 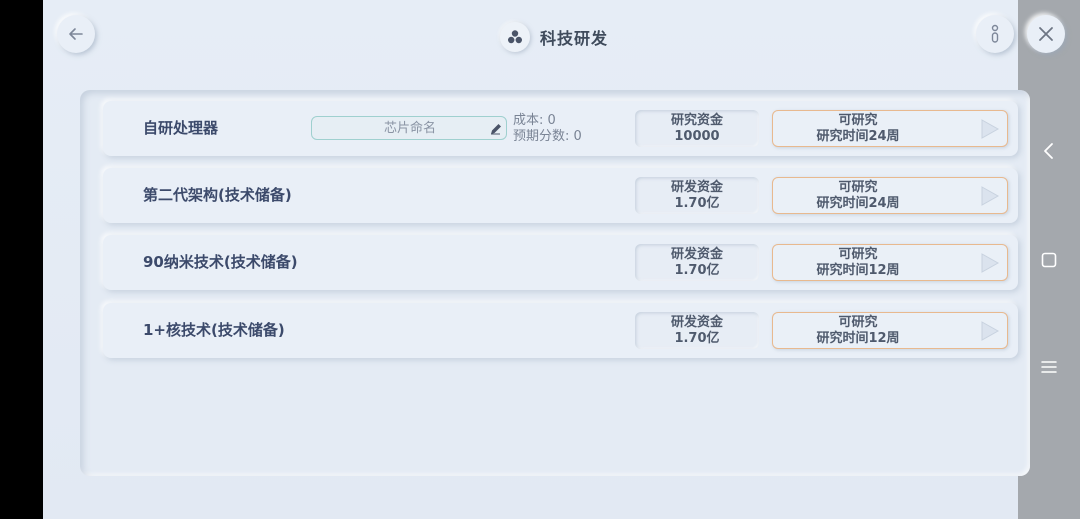 I want to click on info-button, so click(x=995, y=34).